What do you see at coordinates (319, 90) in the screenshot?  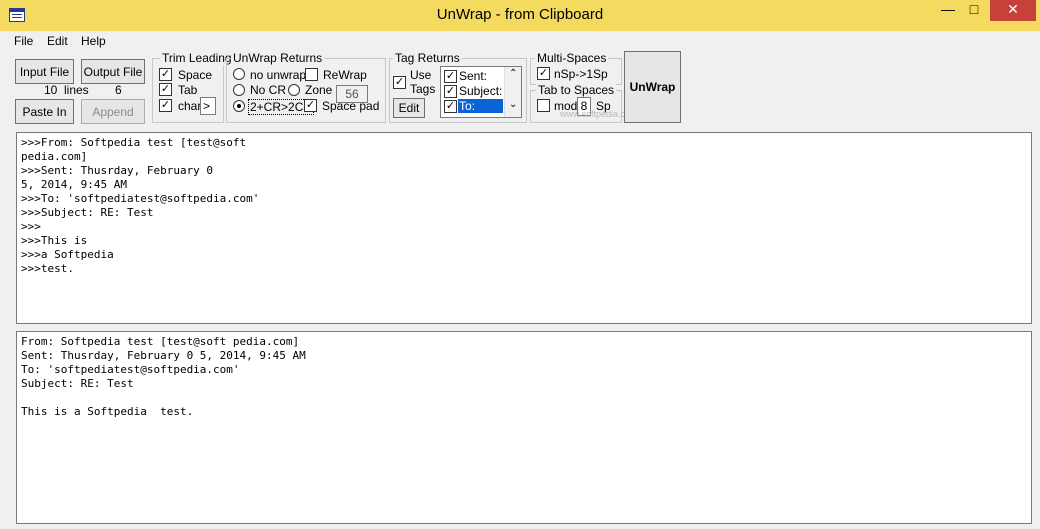 I see `zone-label: Zone` at bounding box center [319, 90].